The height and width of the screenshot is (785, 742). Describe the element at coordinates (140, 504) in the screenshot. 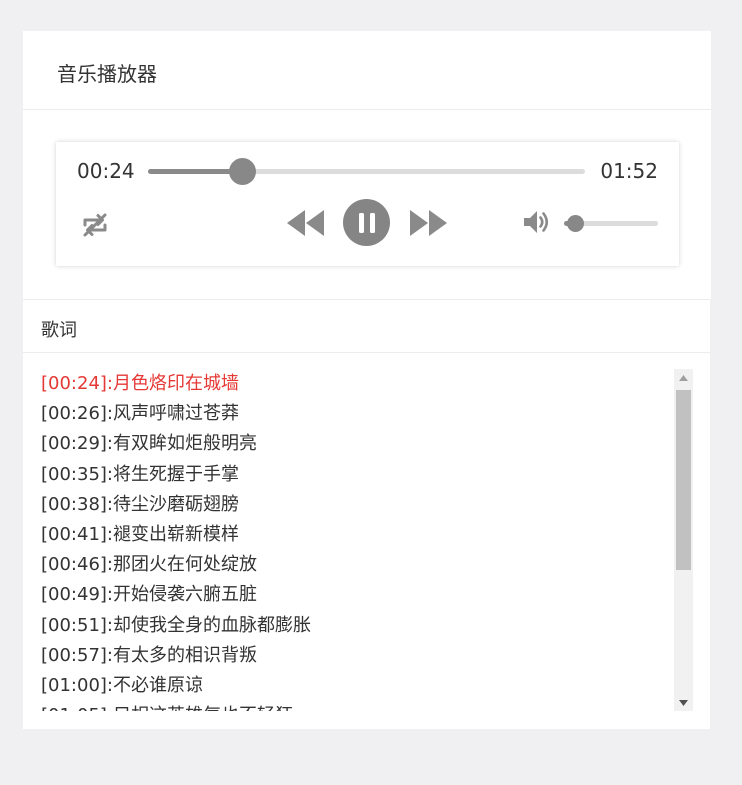

I see `lyric-line: [00:38]:待尘沙磨砺翅膀` at that location.